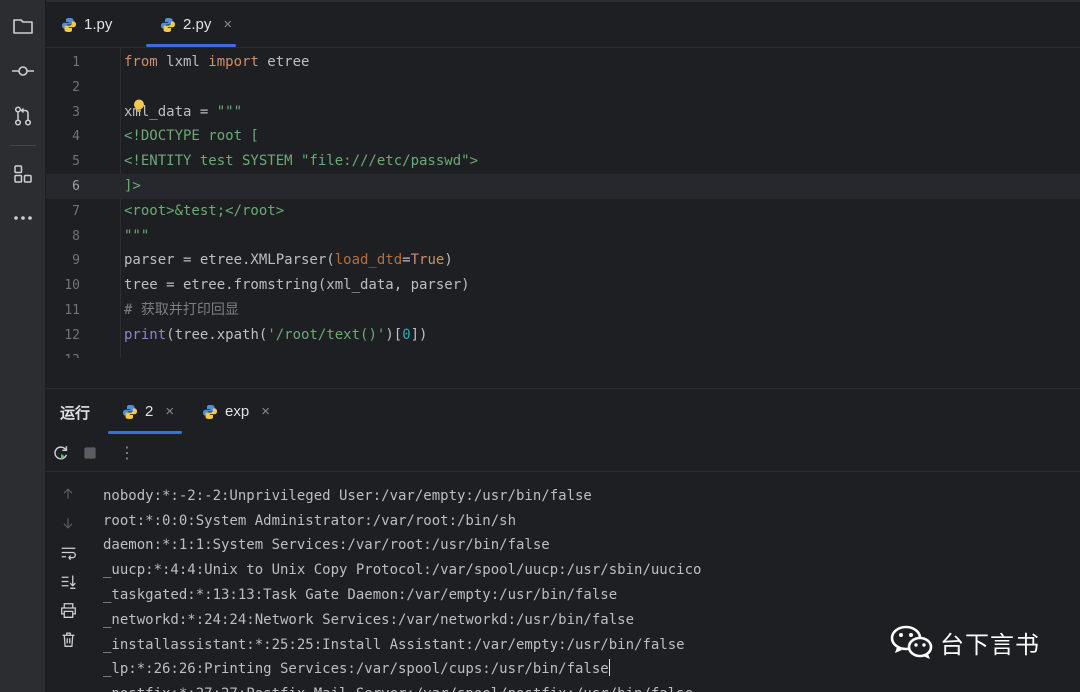  I want to click on scroll-to-end-icon, so click(68, 581).